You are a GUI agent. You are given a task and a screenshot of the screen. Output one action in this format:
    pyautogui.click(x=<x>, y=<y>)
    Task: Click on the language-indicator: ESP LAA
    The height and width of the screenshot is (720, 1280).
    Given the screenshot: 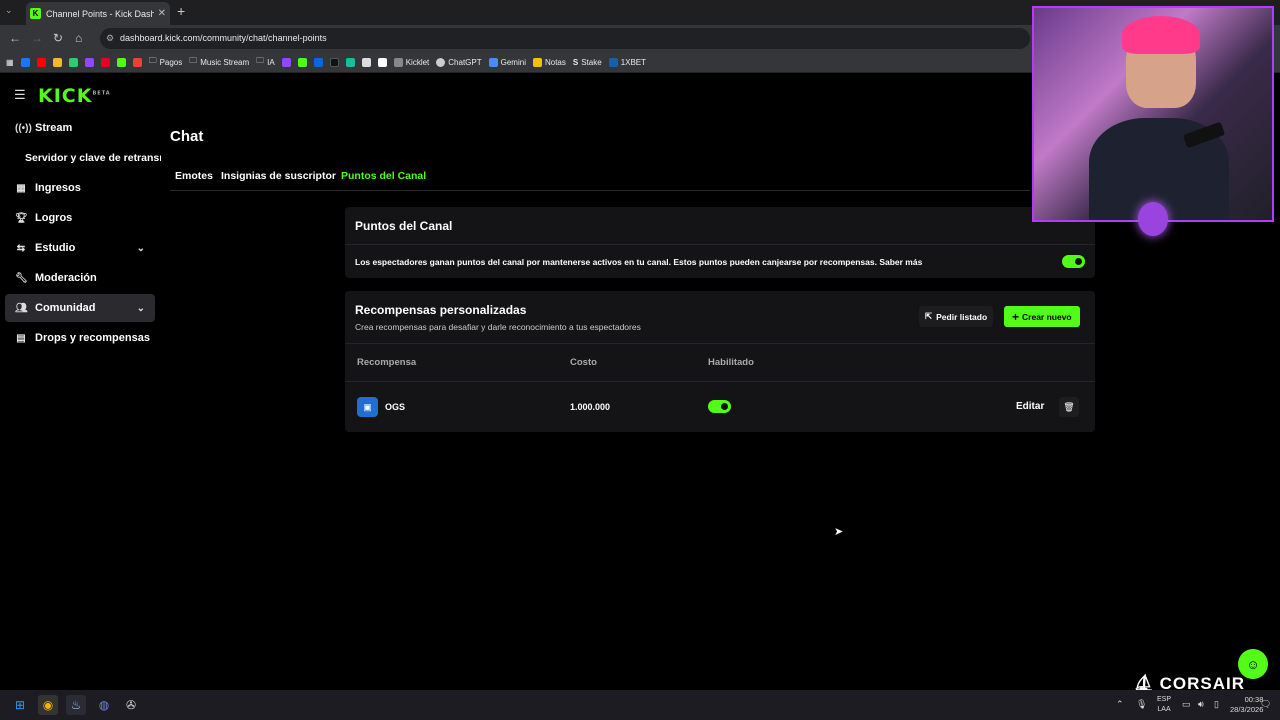 What is the action you would take?
    pyautogui.click(x=1164, y=705)
    